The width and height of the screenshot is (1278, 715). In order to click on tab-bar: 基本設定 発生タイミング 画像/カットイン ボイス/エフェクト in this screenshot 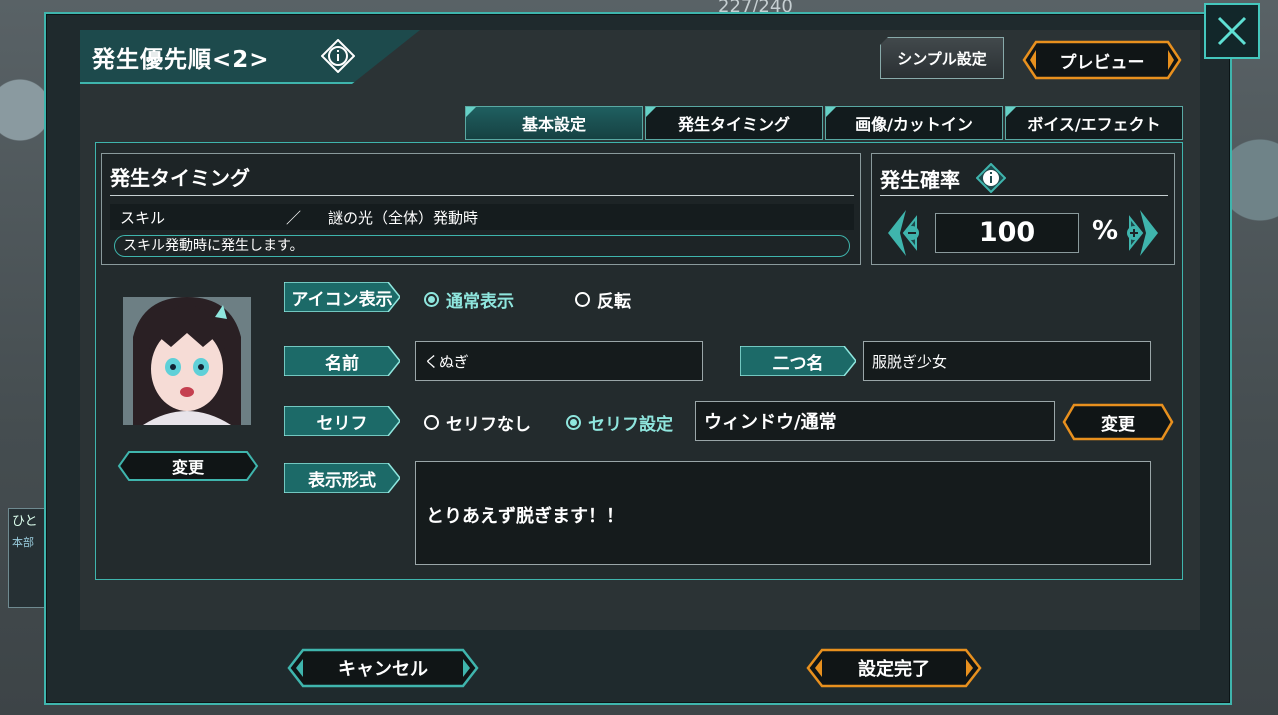, I will do `click(824, 123)`.